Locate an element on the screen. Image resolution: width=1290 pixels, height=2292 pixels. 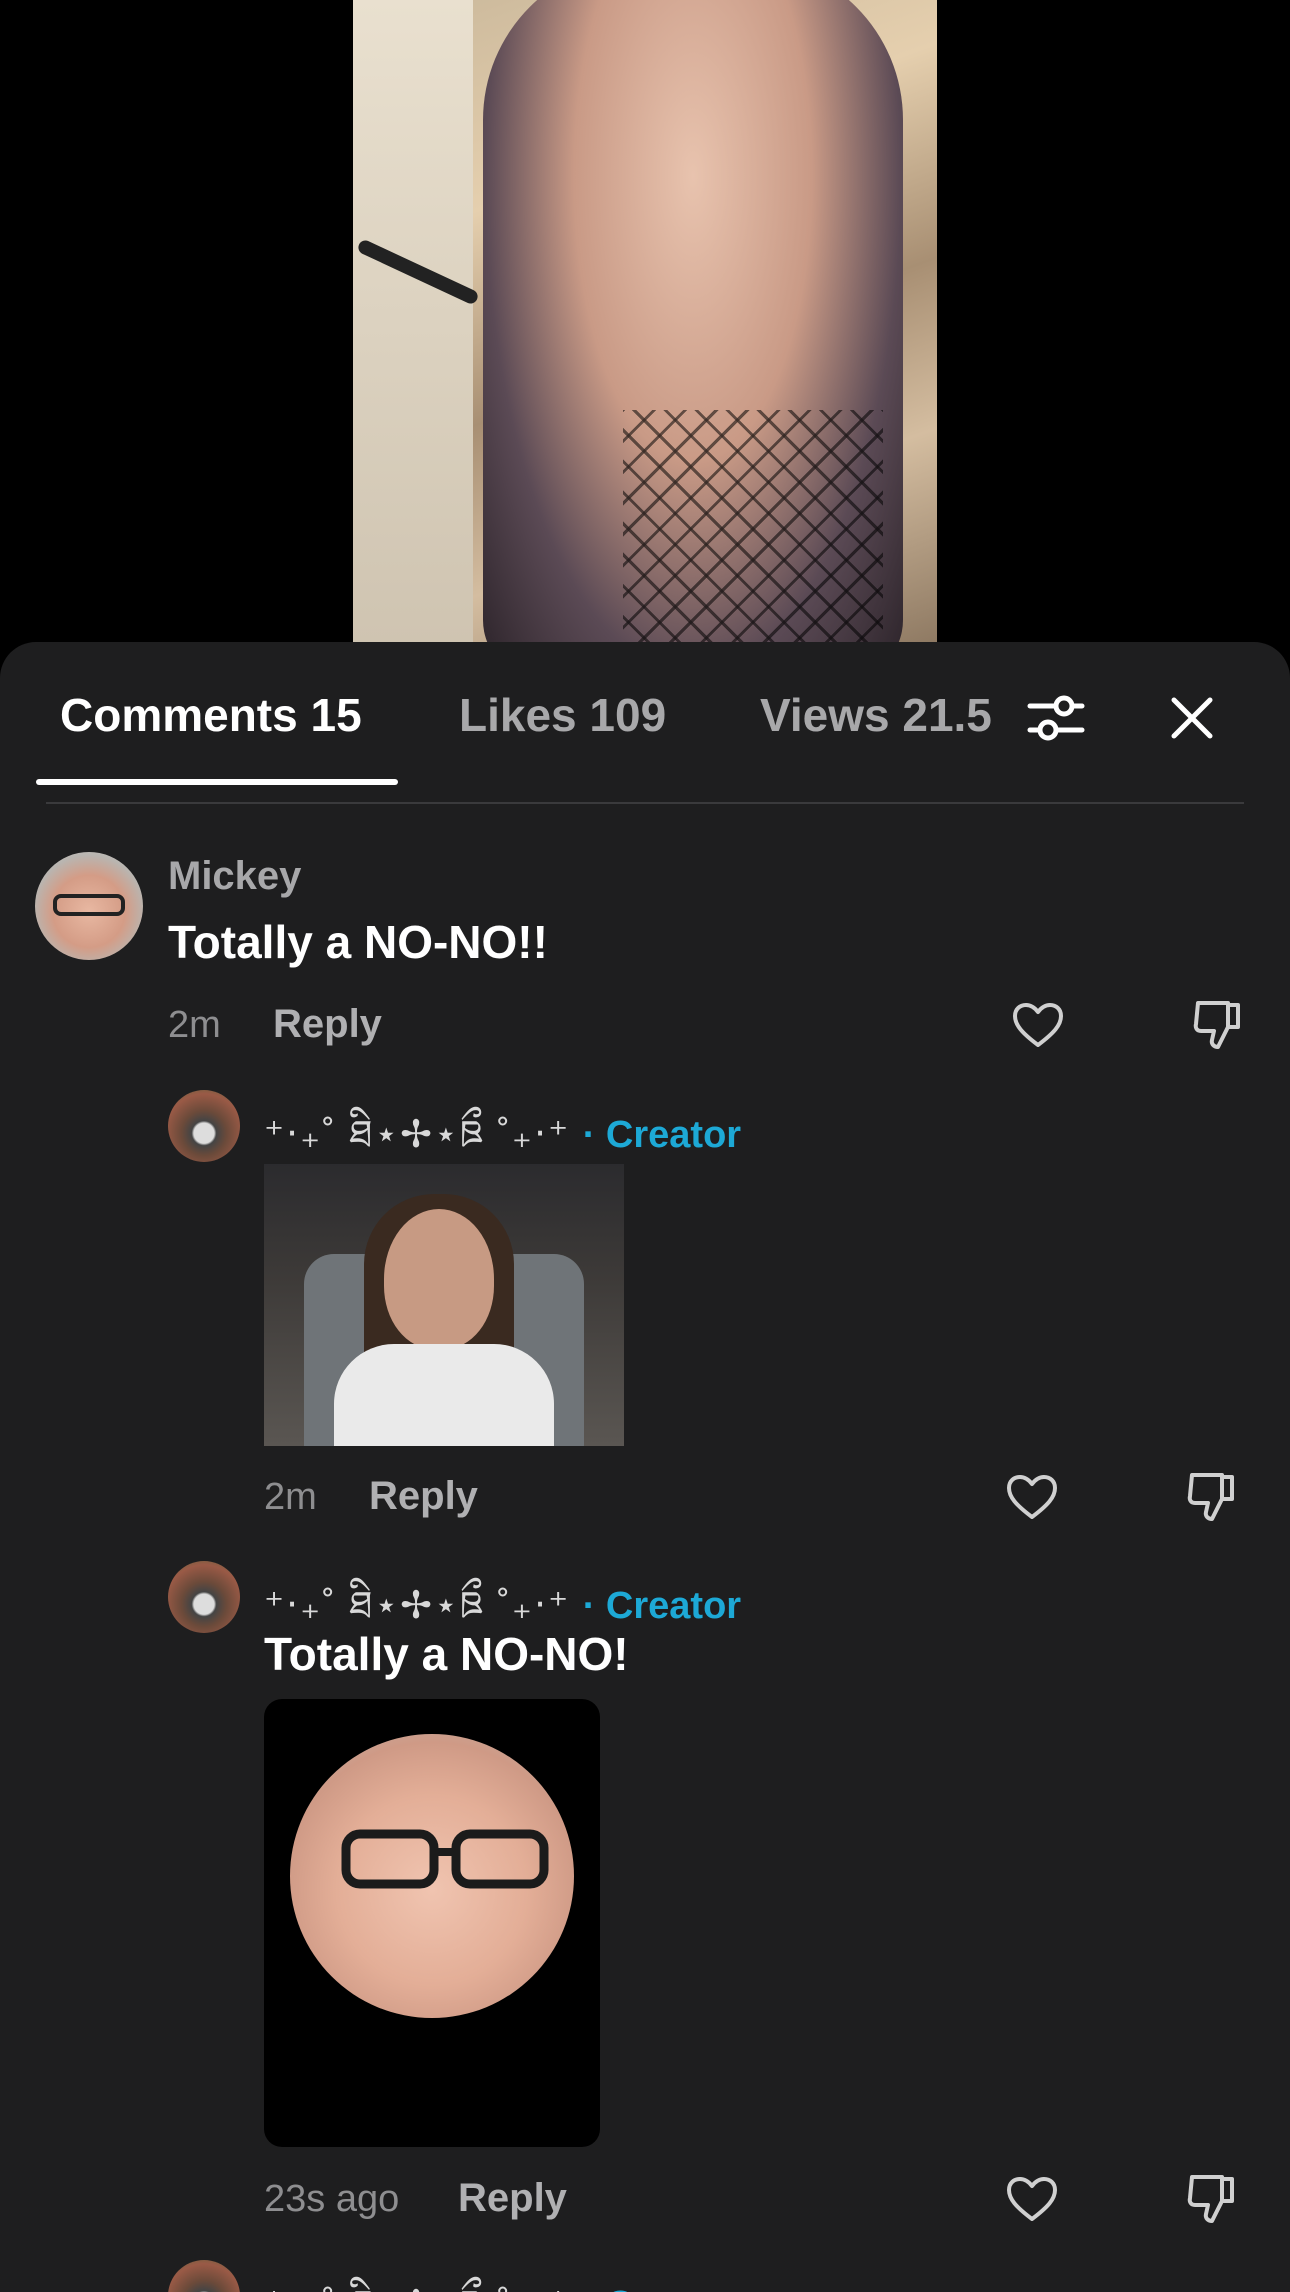
video-fishnet is located at coordinates (753, 526).